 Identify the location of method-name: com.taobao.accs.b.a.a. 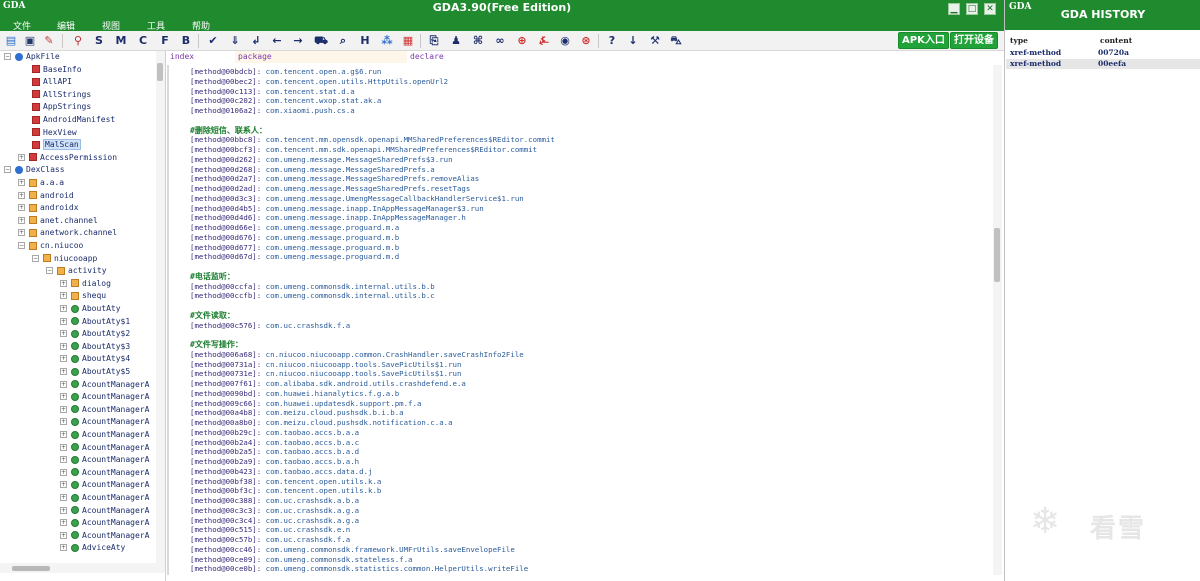
(312, 432).